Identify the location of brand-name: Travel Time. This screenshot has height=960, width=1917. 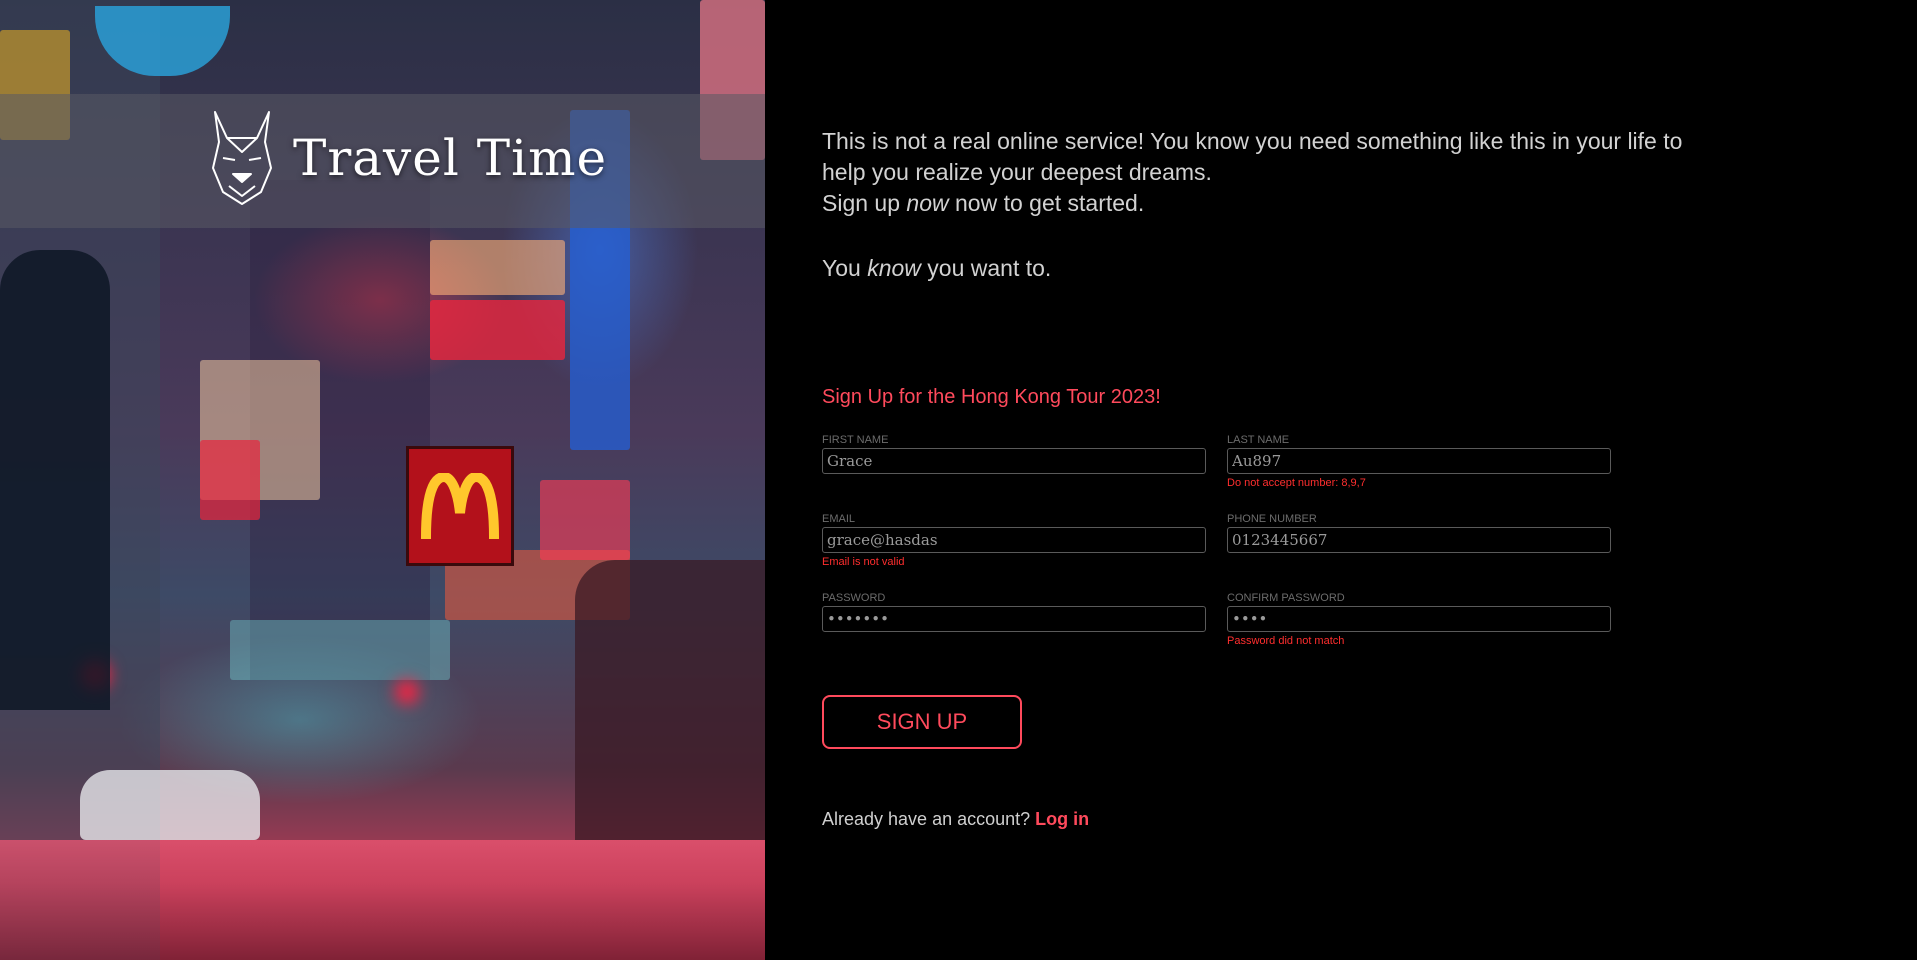
(450, 158).